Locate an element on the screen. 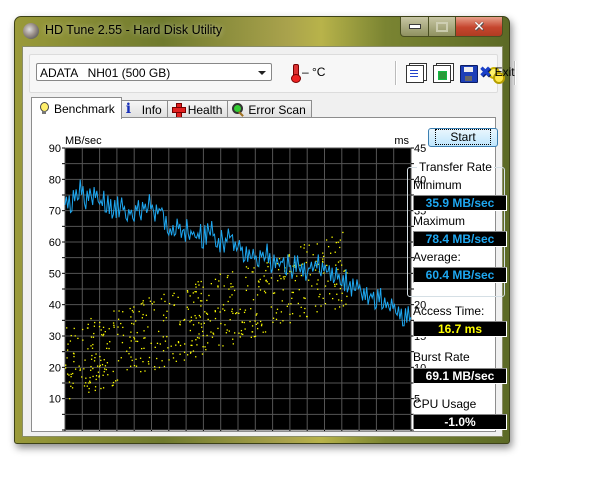 The height and width of the screenshot is (500, 610). start-button: Start is located at coordinates (463, 137).